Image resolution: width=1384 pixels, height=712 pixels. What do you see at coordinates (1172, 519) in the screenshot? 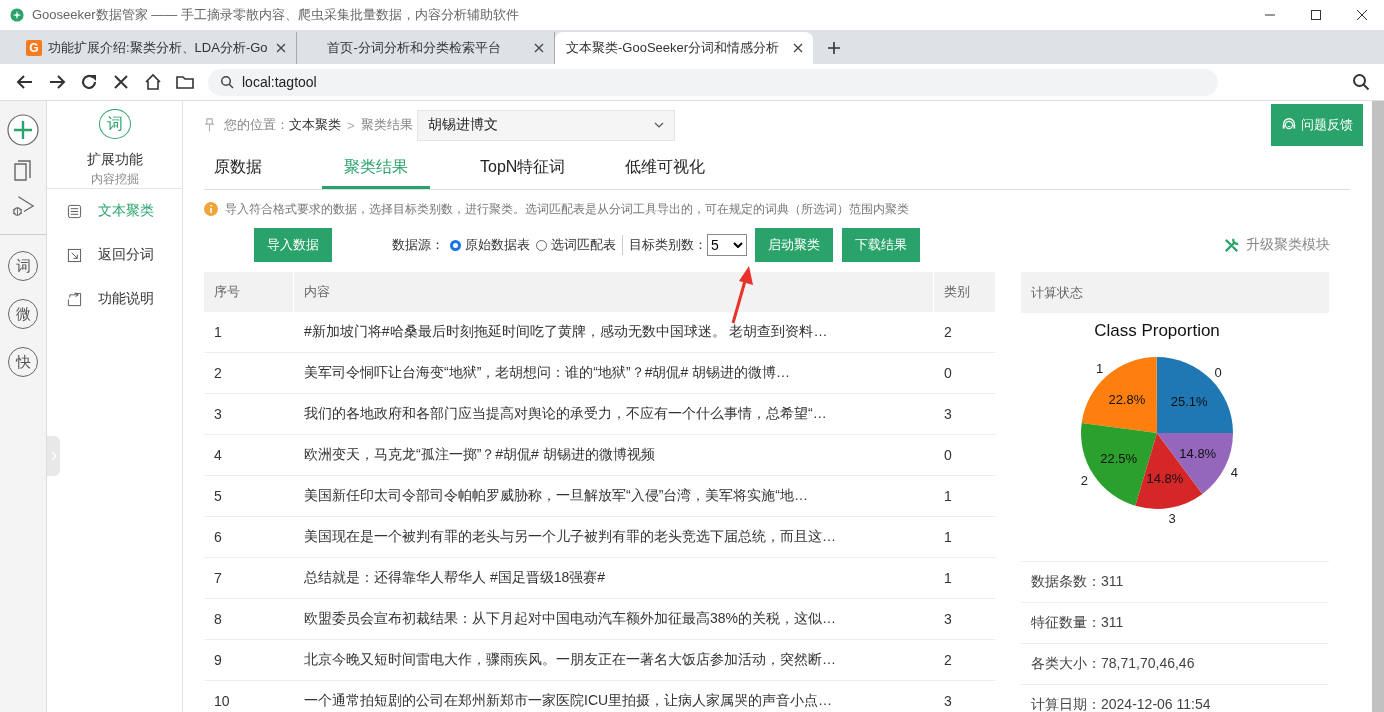
I see `slice-label: 3` at bounding box center [1172, 519].